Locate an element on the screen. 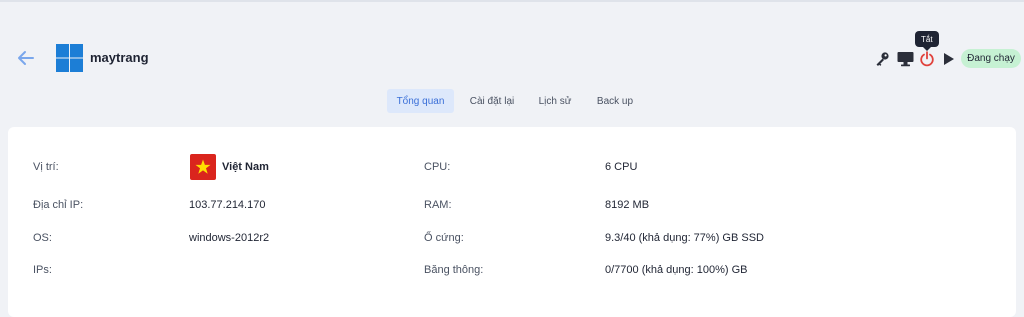 Image resolution: width=1024 pixels, height=317 pixels. vm-name: maytrang is located at coordinates (119, 57).